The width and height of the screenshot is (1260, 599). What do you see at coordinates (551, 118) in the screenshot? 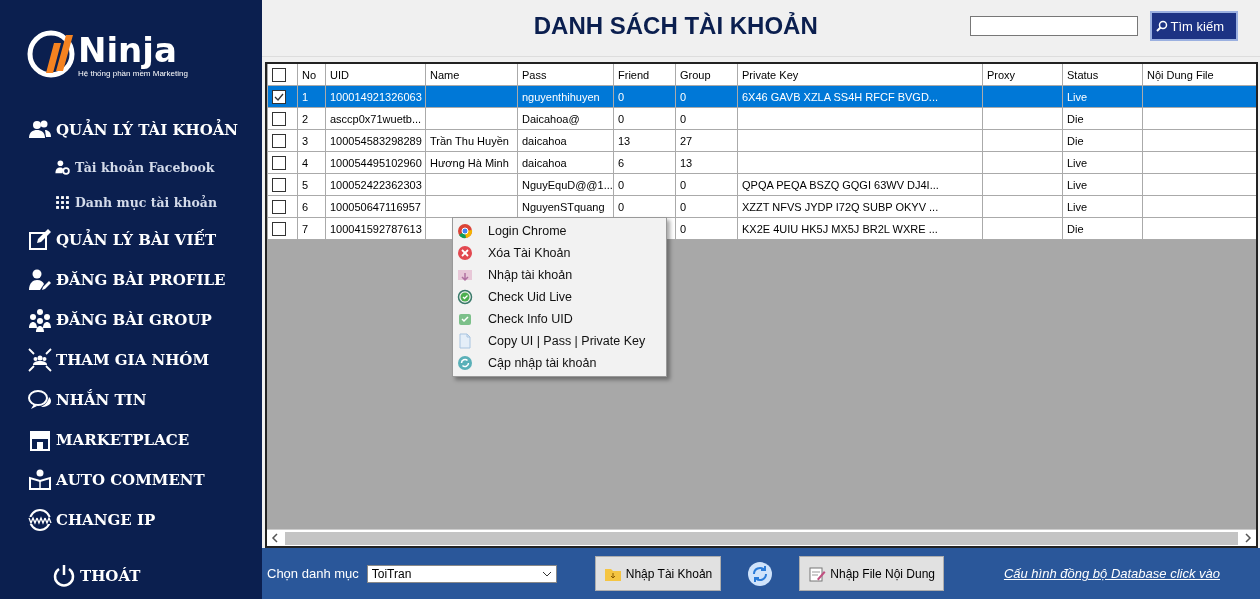
I see `table-cell: Daicahoa@` at bounding box center [551, 118].